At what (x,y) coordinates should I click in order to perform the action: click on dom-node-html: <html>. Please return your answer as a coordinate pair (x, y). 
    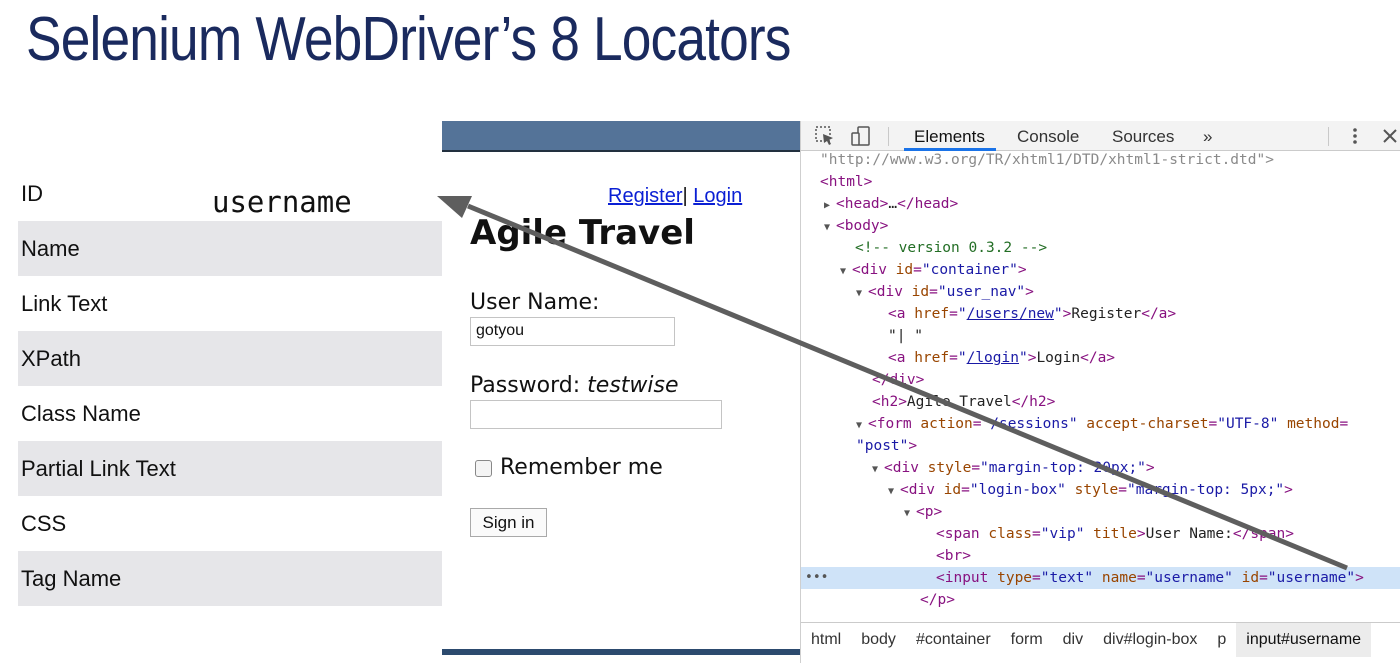
    Looking at the image, I should click on (1110, 182).